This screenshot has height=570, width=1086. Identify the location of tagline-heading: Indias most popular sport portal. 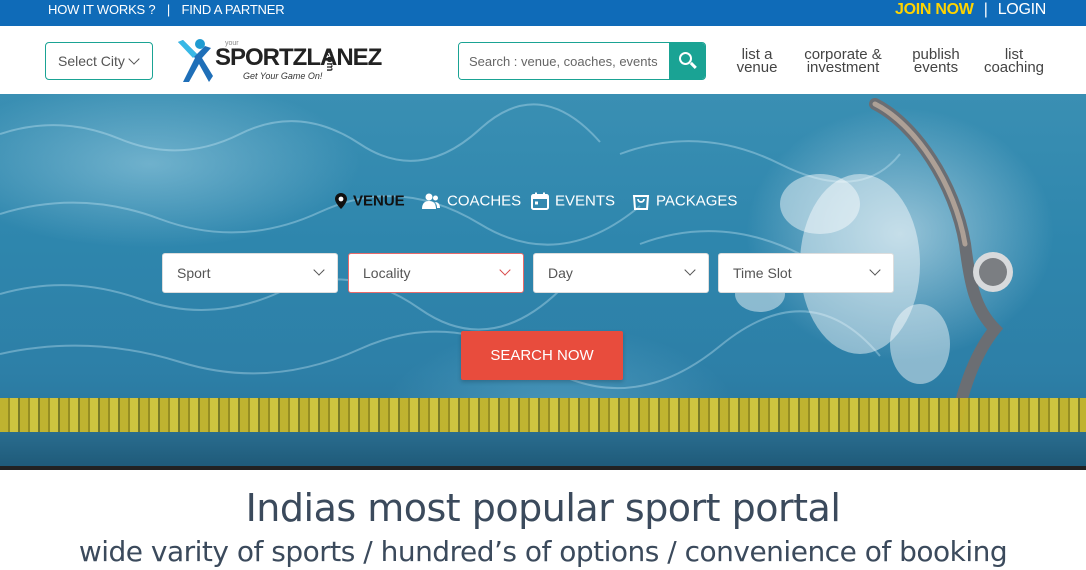
(543, 508).